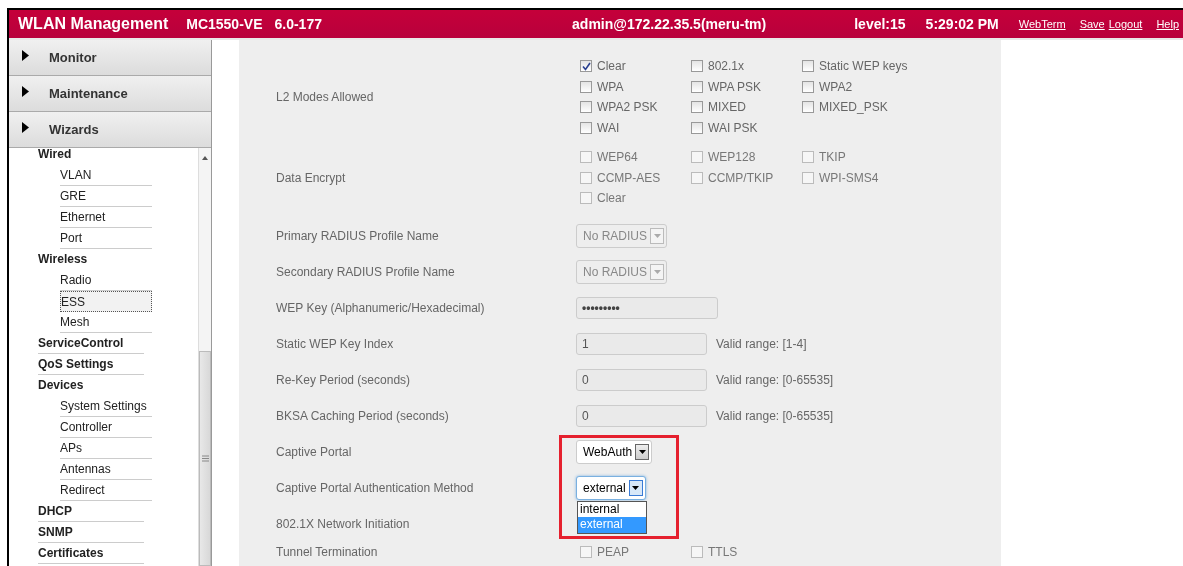 The width and height of the screenshot is (1183, 566). Describe the element at coordinates (91, 532) in the screenshot. I see `tree-group: SNMP` at that location.